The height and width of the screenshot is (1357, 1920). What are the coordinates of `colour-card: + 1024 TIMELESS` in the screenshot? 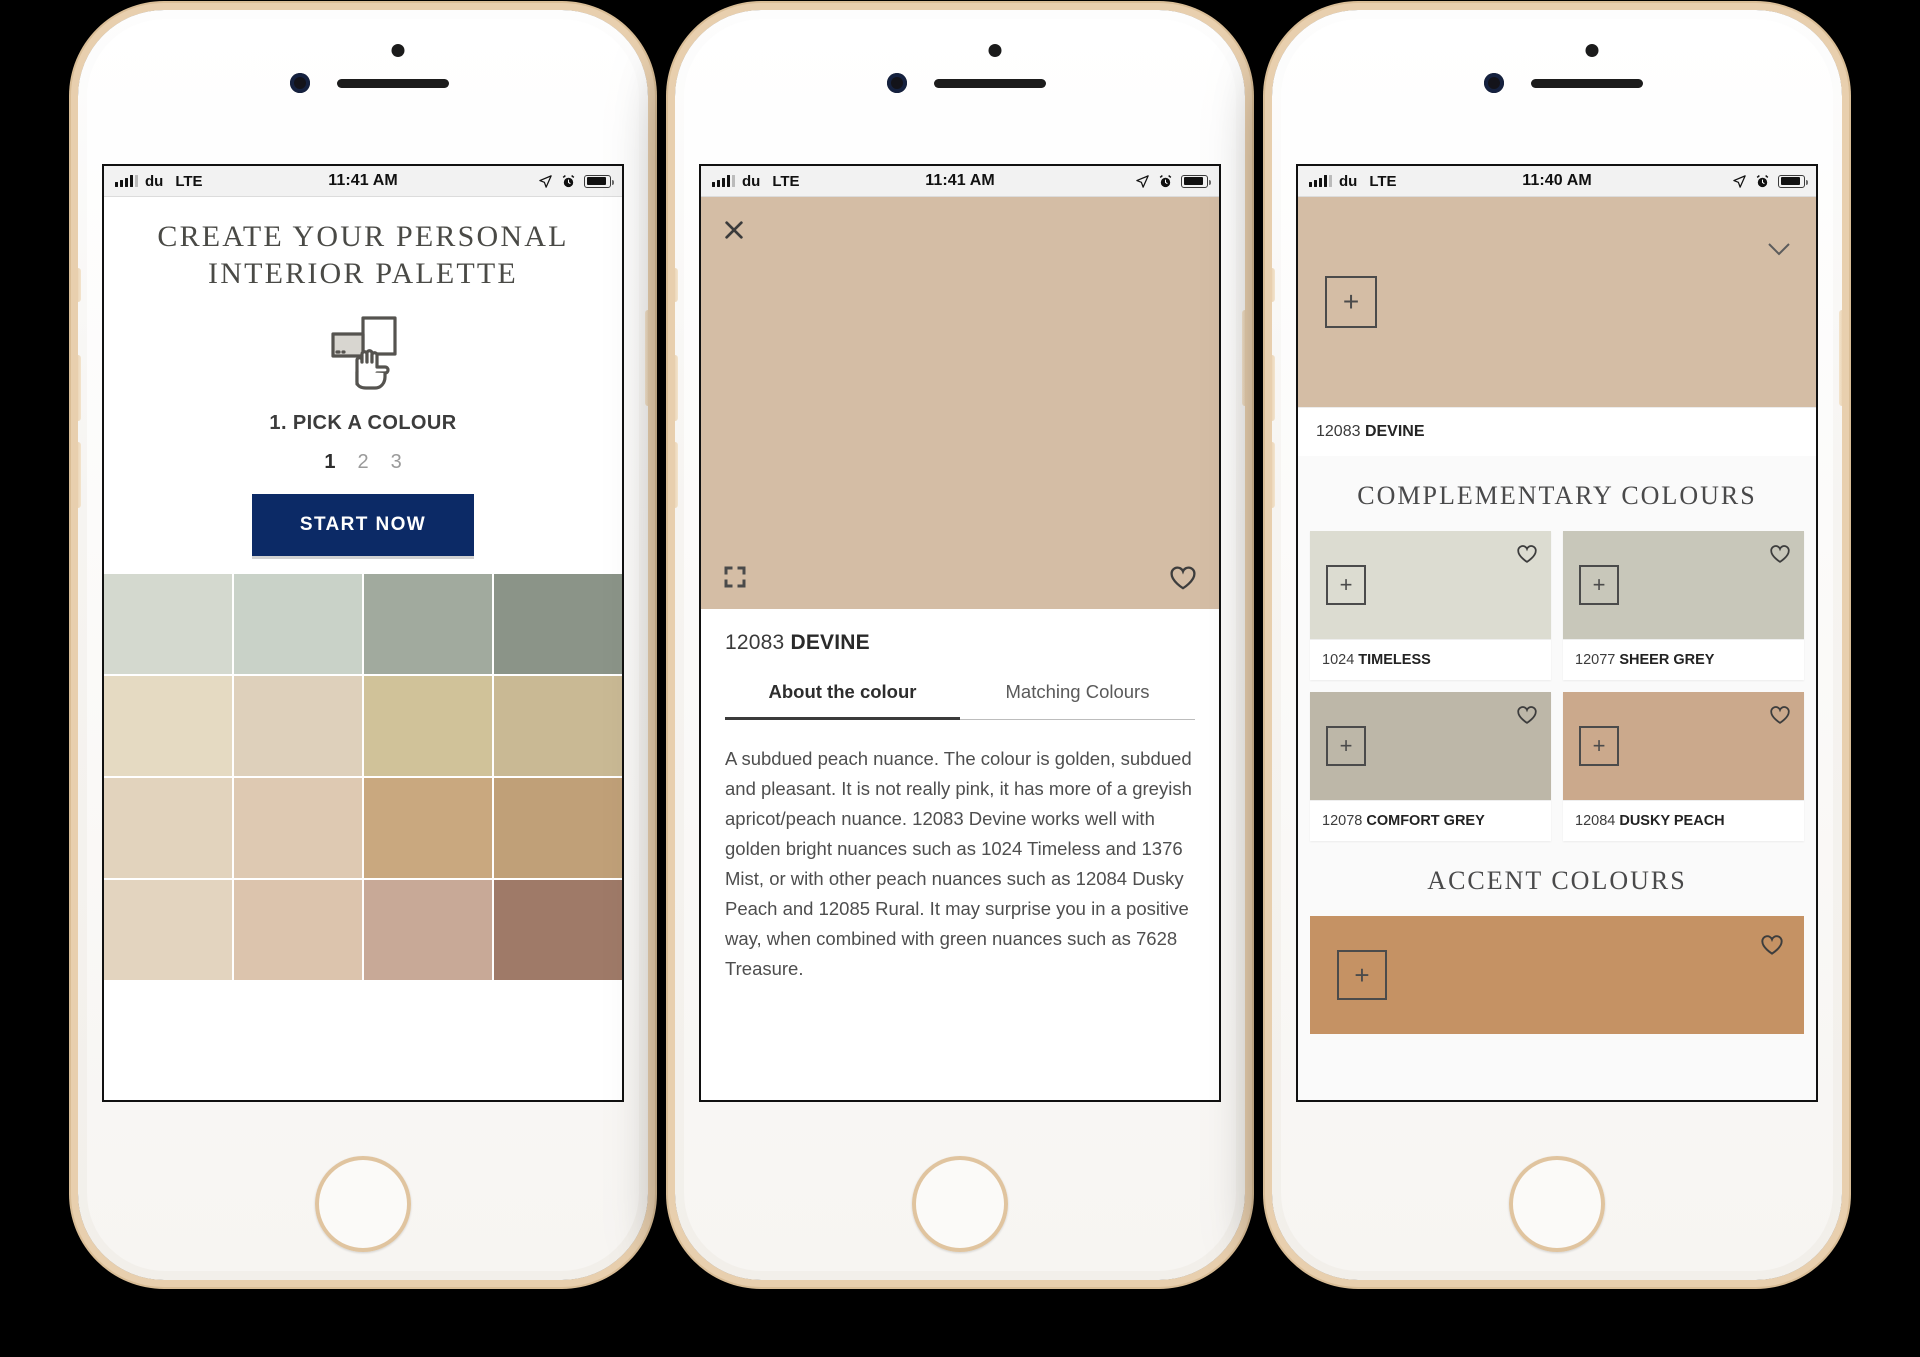 It's located at (1430, 605).